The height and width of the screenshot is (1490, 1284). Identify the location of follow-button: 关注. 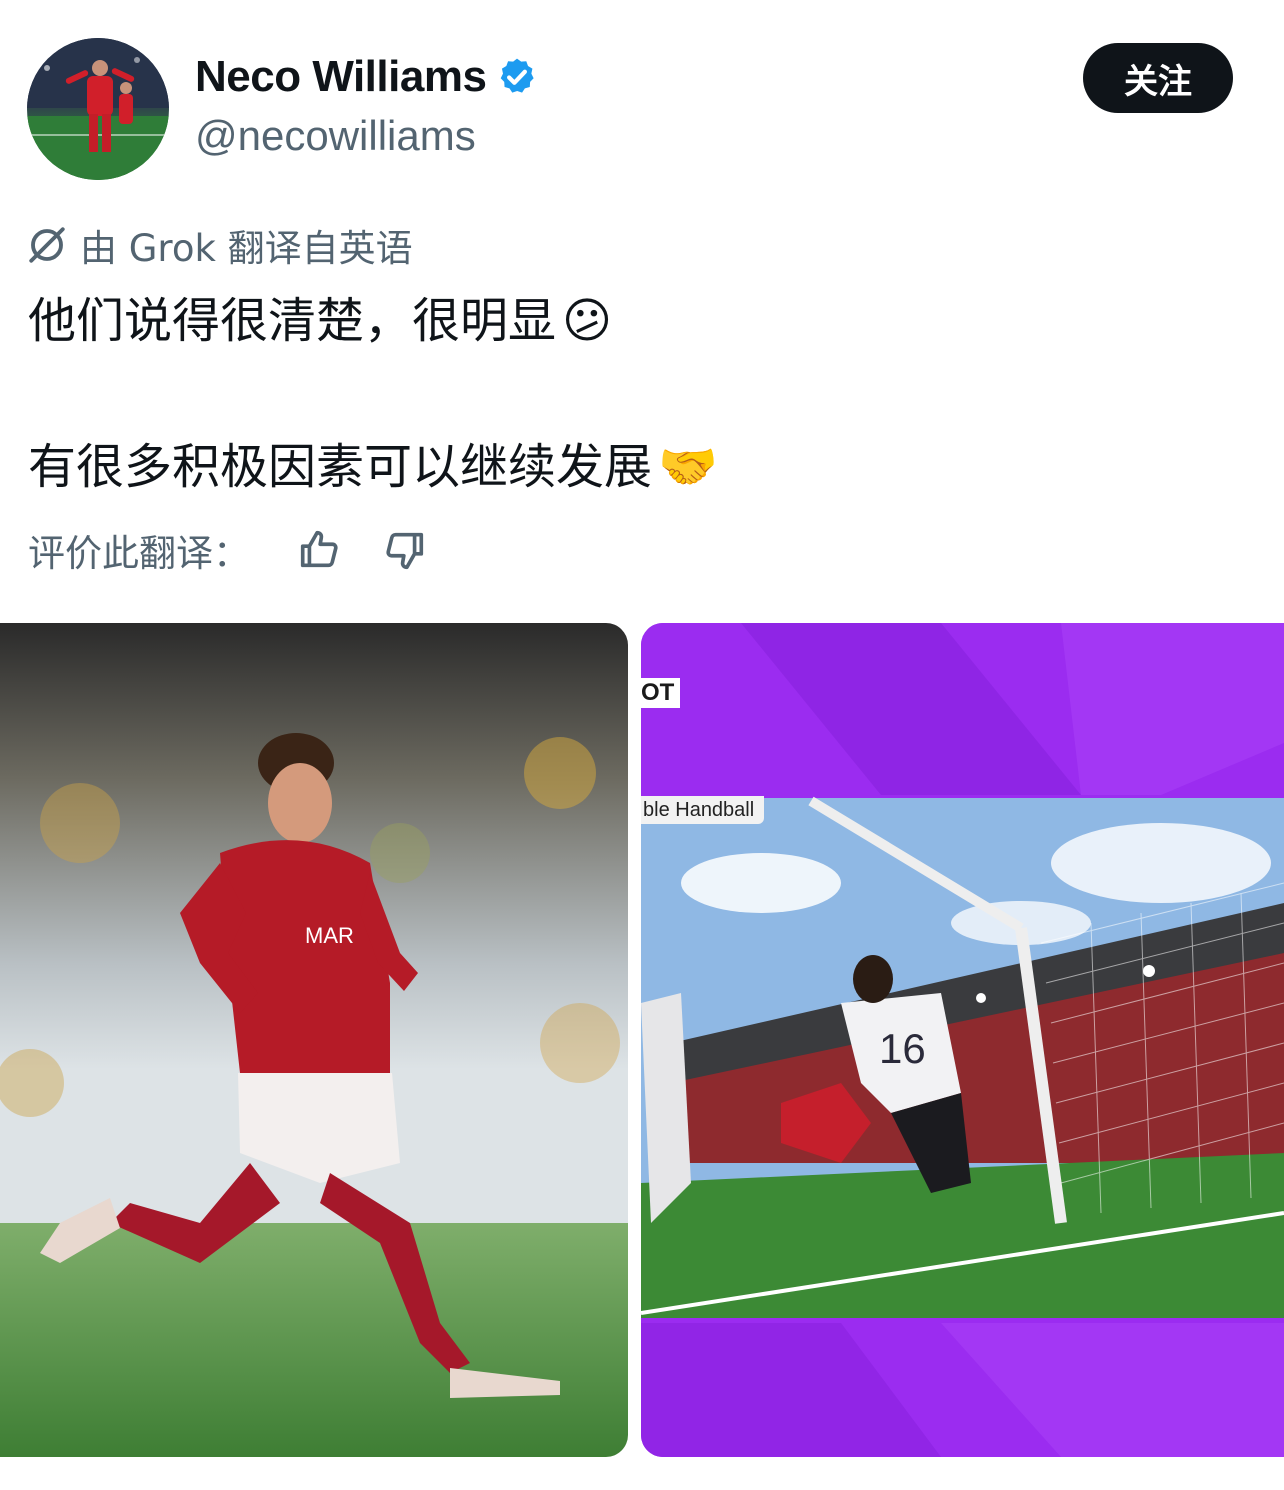
(1158, 78).